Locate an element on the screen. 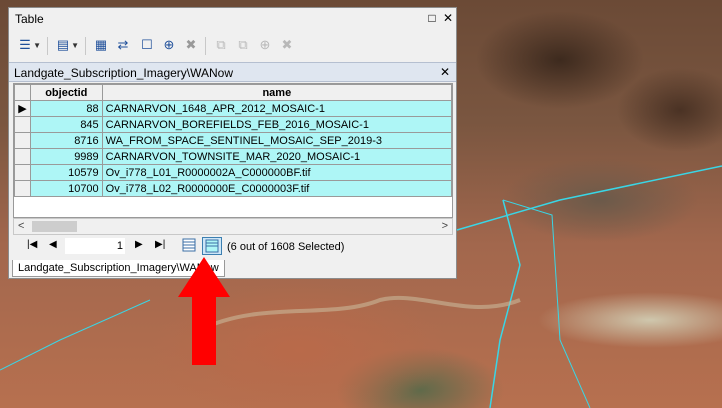  window-title: Table is located at coordinates (29, 19).